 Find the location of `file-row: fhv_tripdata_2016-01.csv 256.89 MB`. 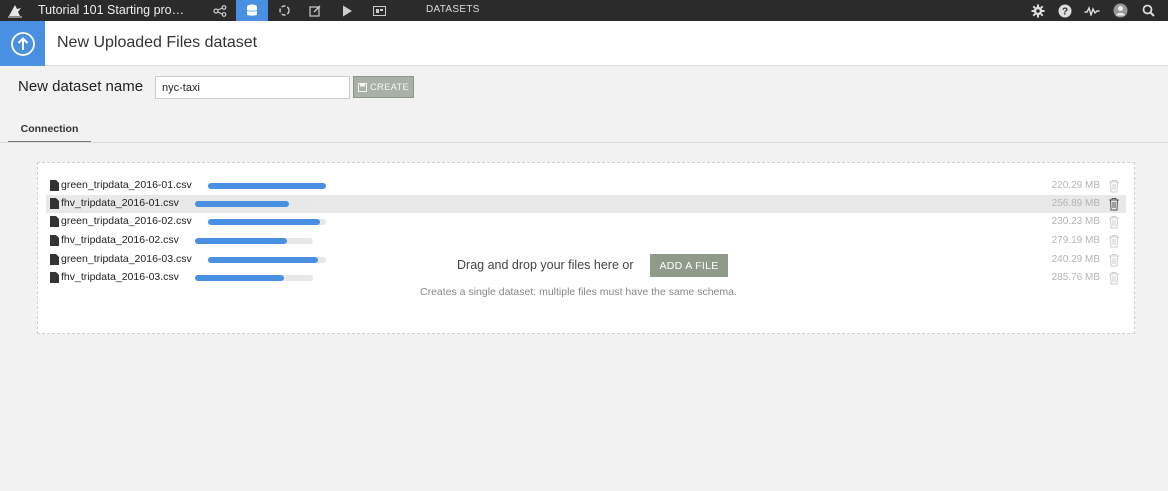

file-row: fhv_tripdata_2016-01.csv 256.89 MB is located at coordinates (586, 204).